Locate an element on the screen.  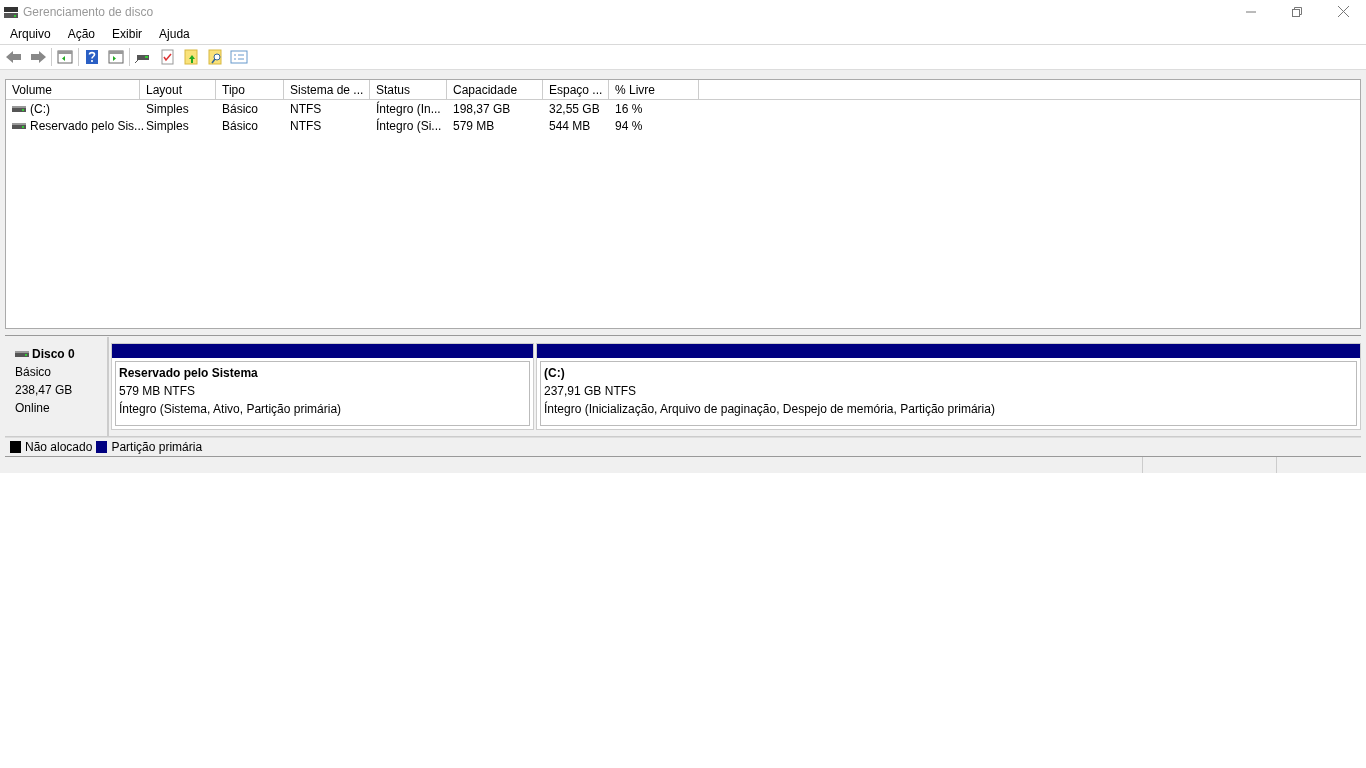
column-header: % Livre is located at coordinates (654, 90).